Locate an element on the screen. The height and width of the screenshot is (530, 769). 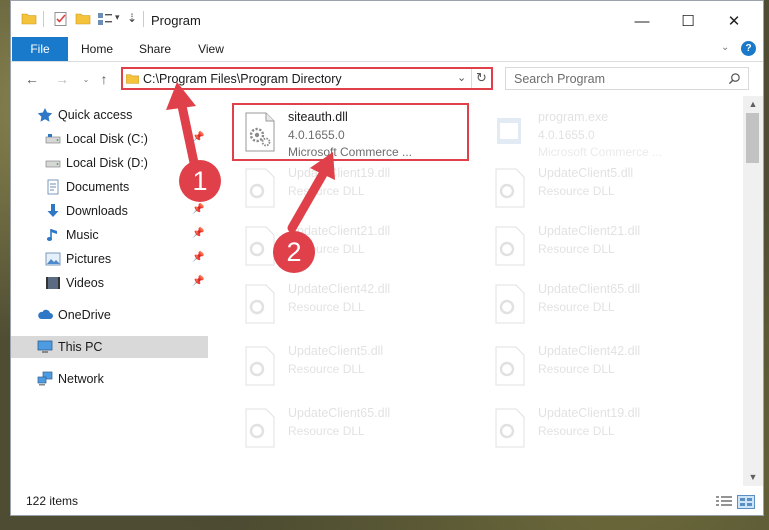
forward-arrow-icon: → is located at coordinates (62, 79).